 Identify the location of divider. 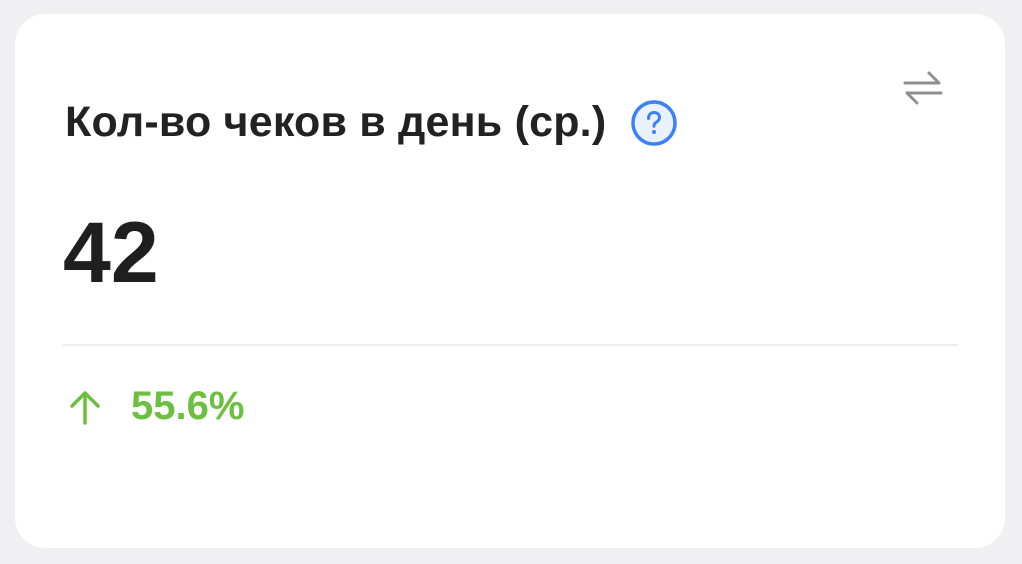
(510, 345).